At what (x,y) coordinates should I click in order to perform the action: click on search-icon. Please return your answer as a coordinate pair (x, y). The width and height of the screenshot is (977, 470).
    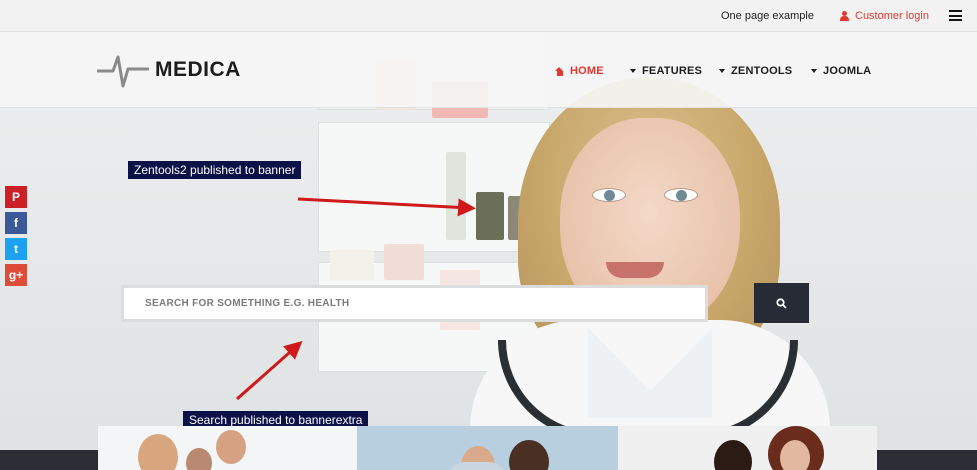
    Looking at the image, I should click on (781, 303).